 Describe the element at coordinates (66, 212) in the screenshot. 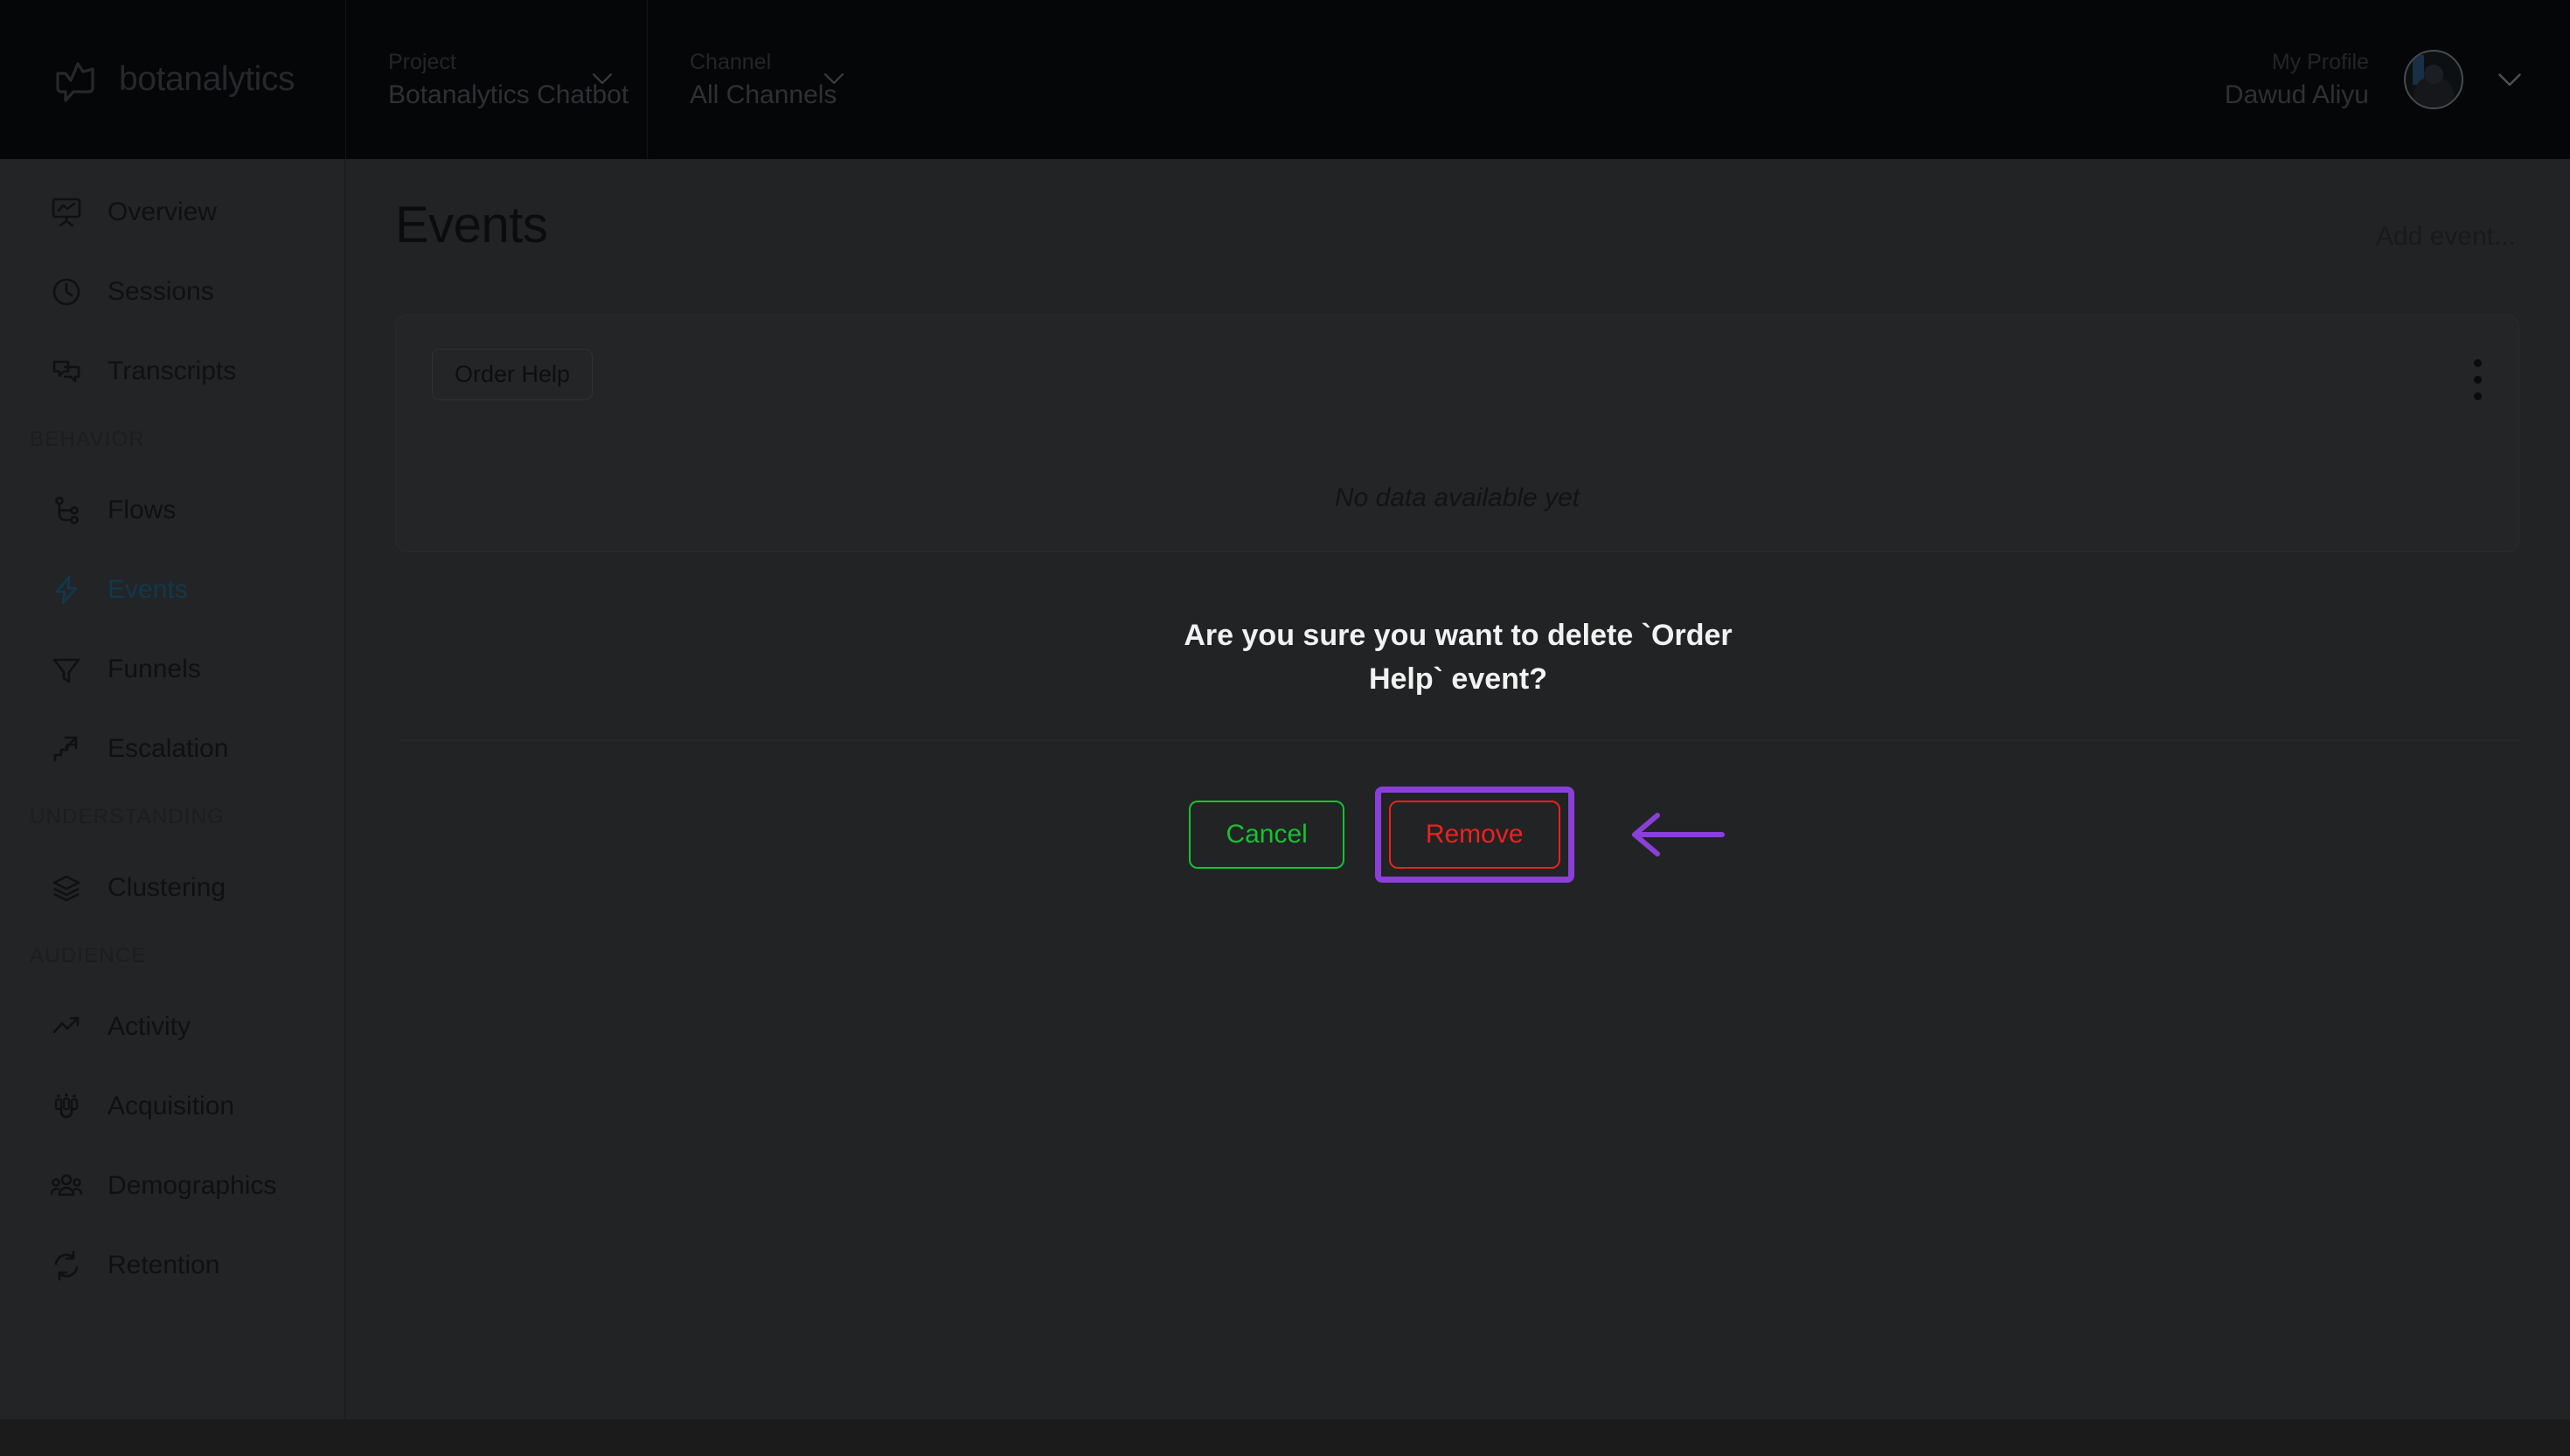

I see `presentation-chart-icon` at that location.